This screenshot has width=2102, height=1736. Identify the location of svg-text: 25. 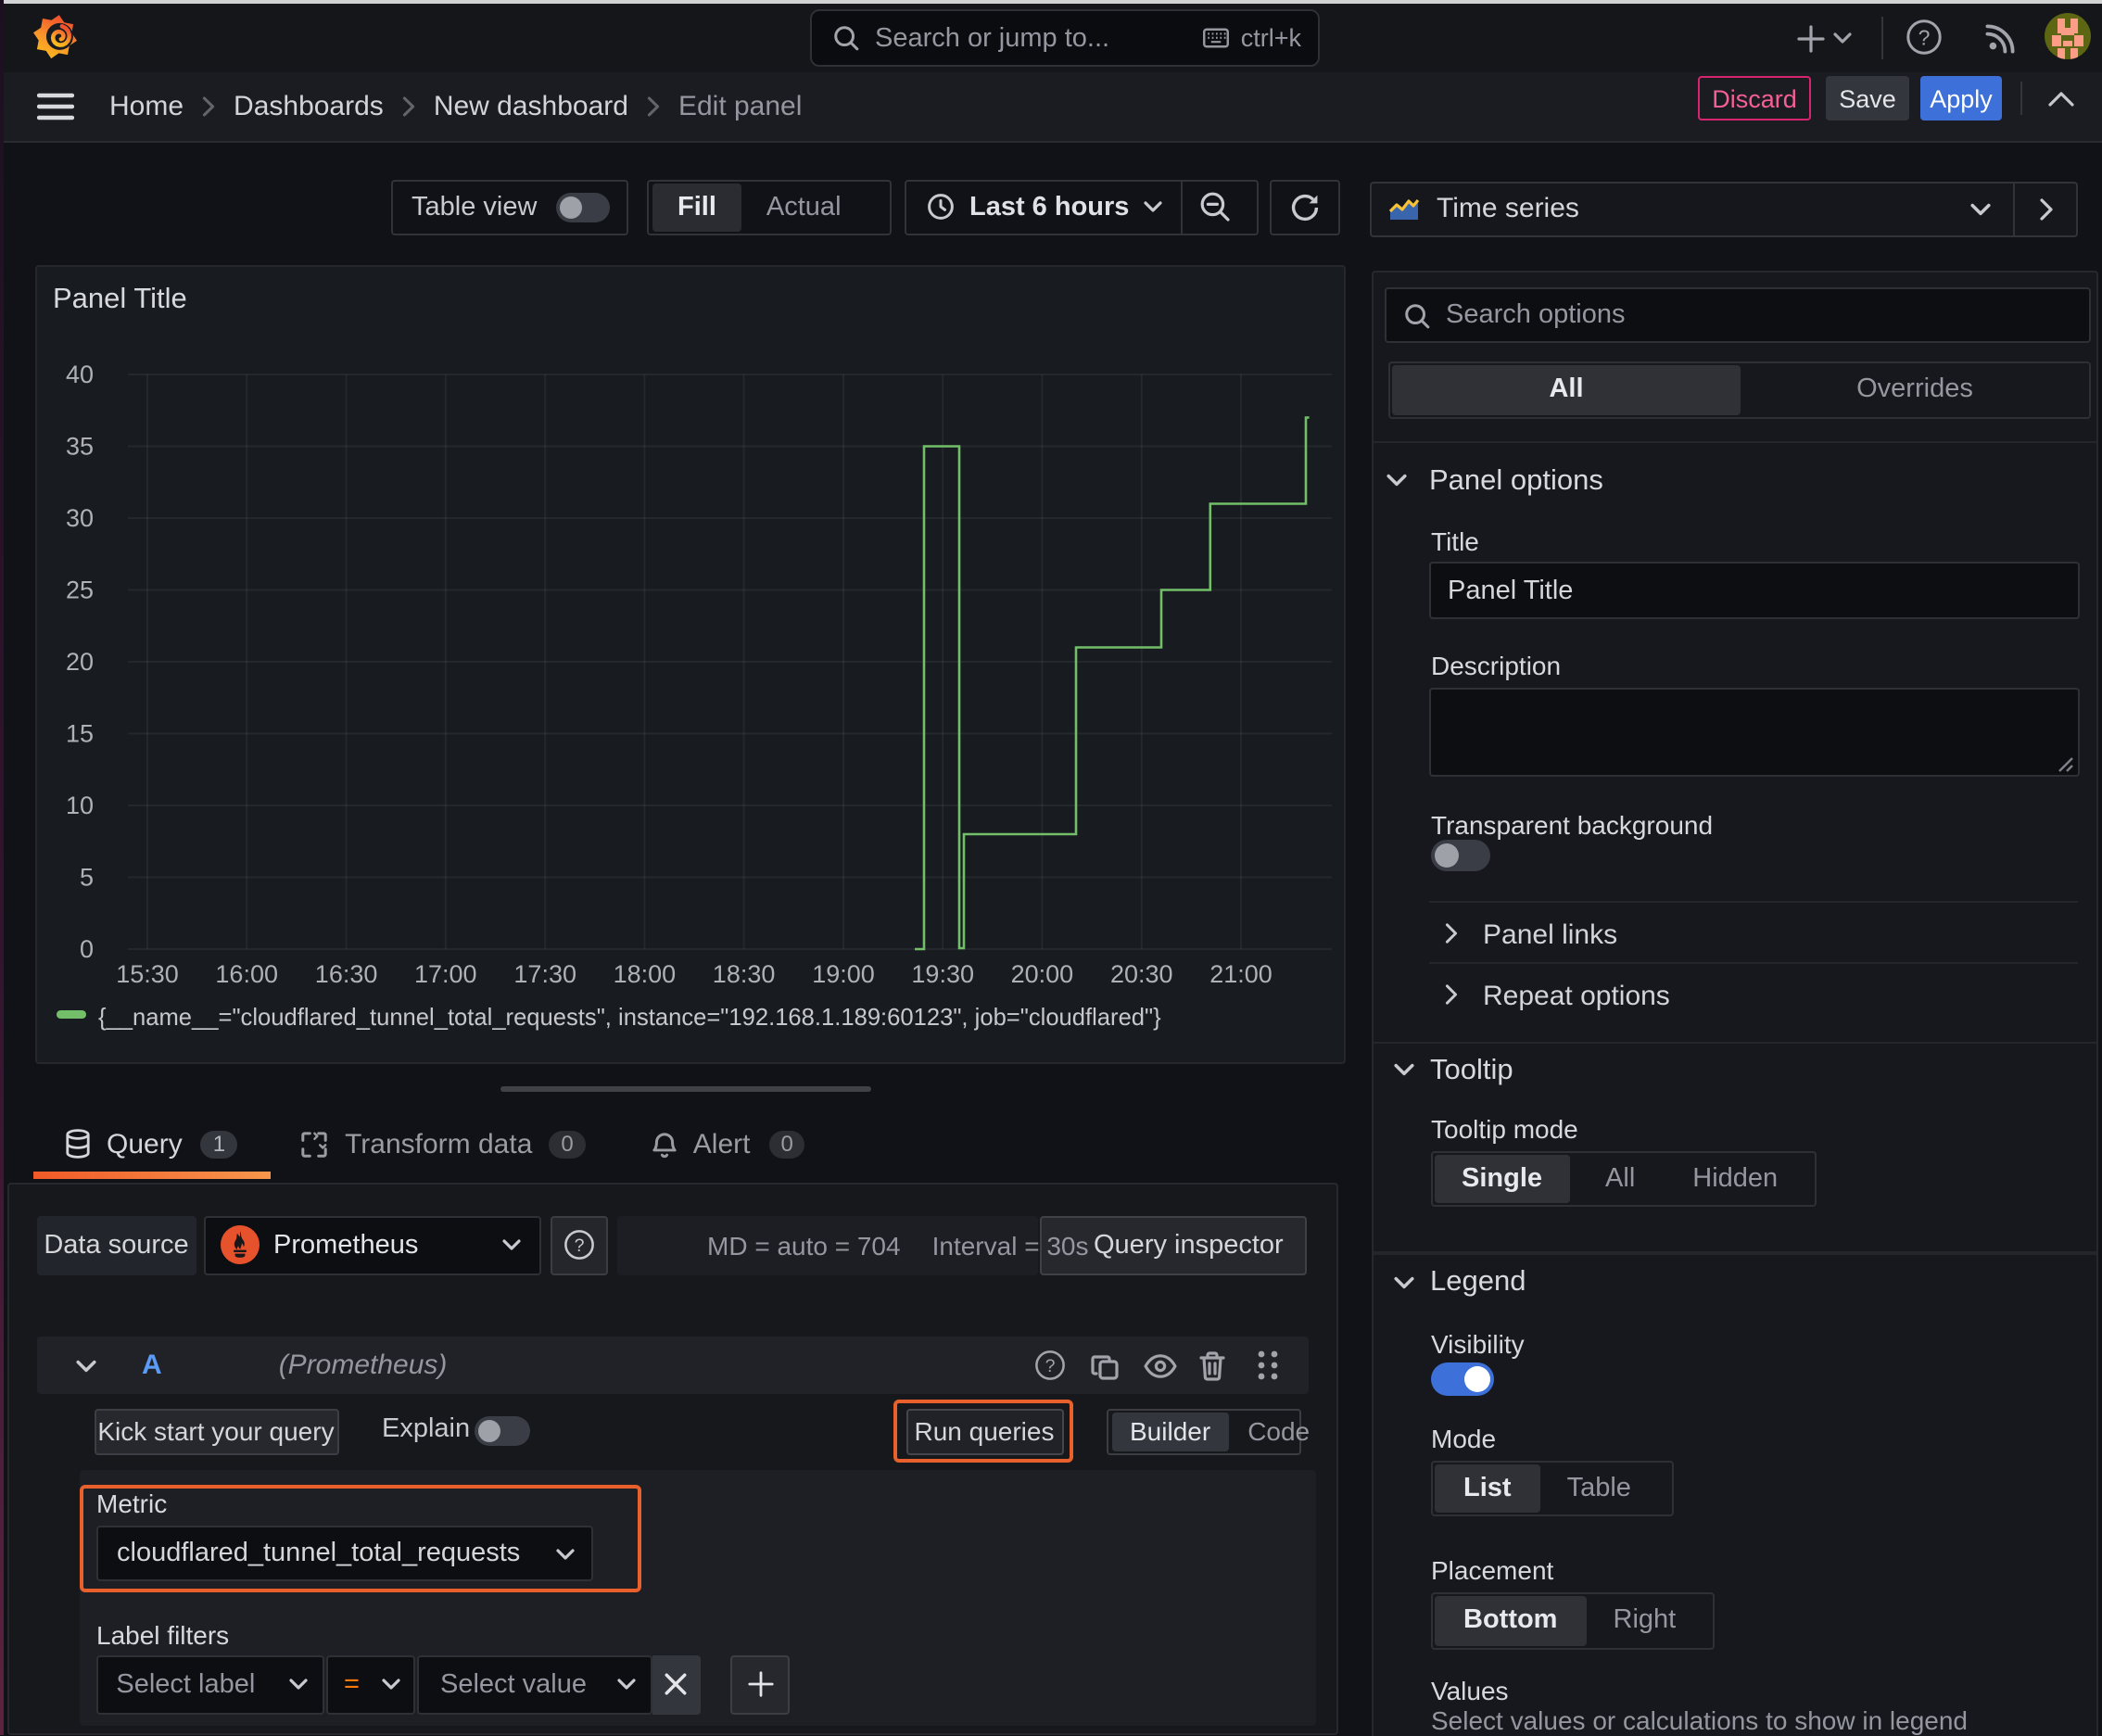
(79, 589).